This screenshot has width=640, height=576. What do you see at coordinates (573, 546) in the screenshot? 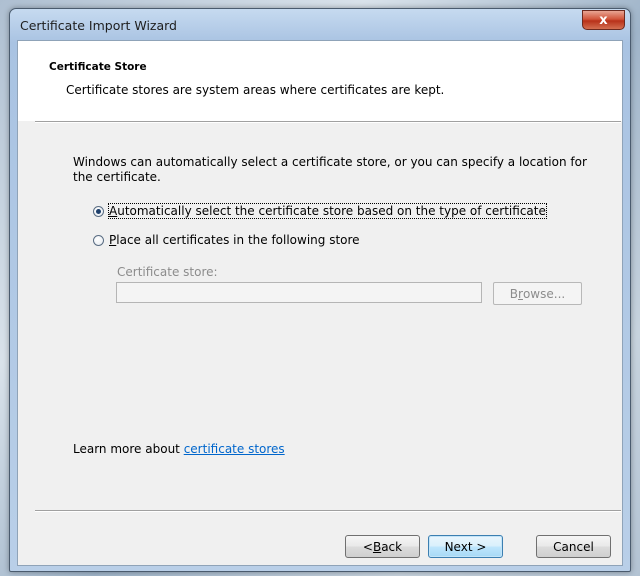
I see `cancel-button: Cancel` at bounding box center [573, 546].